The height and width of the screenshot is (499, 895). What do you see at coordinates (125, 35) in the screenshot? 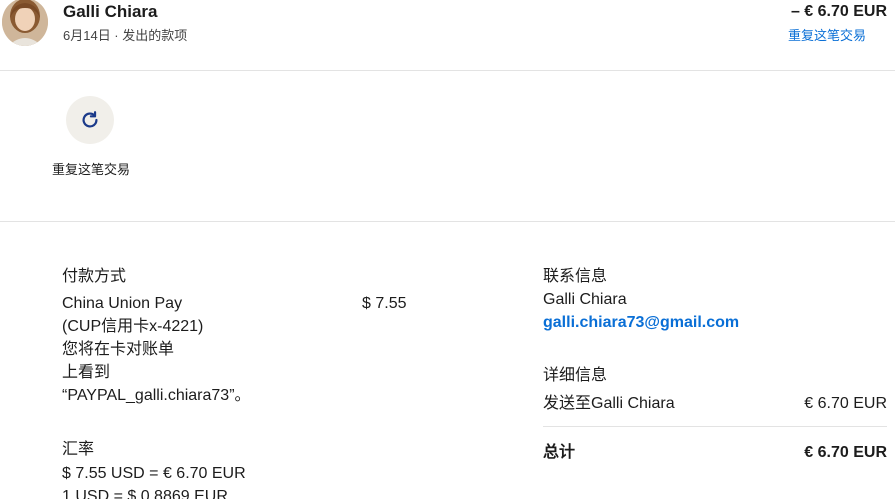
I see `transaction-date-type: 6月14日 · 发出的款项` at bounding box center [125, 35].